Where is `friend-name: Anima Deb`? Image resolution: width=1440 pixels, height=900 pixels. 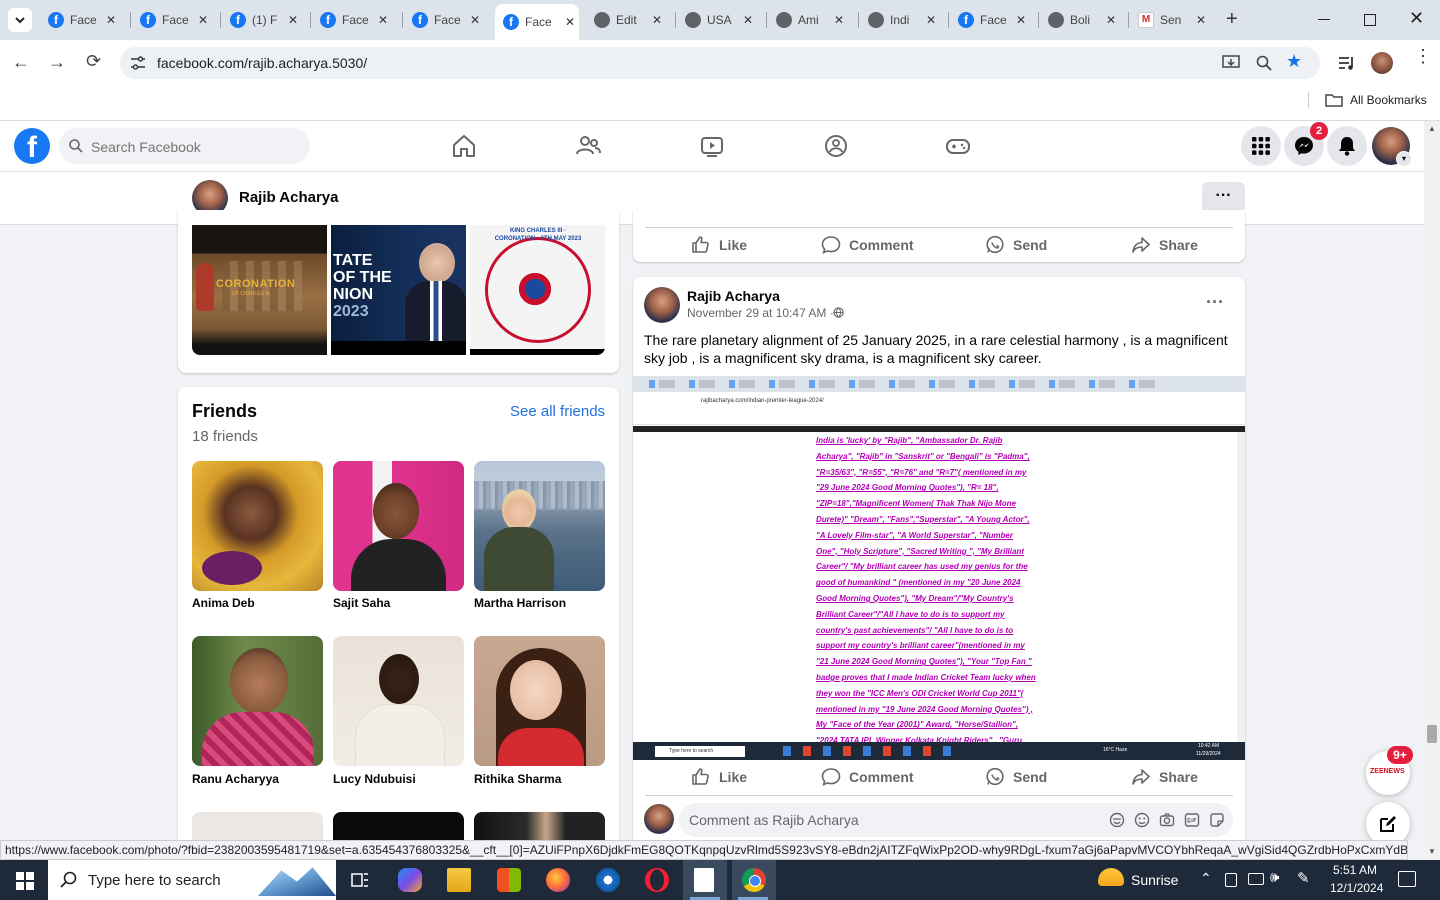 friend-name: Anima Deb is located at coordinates (223, 603).